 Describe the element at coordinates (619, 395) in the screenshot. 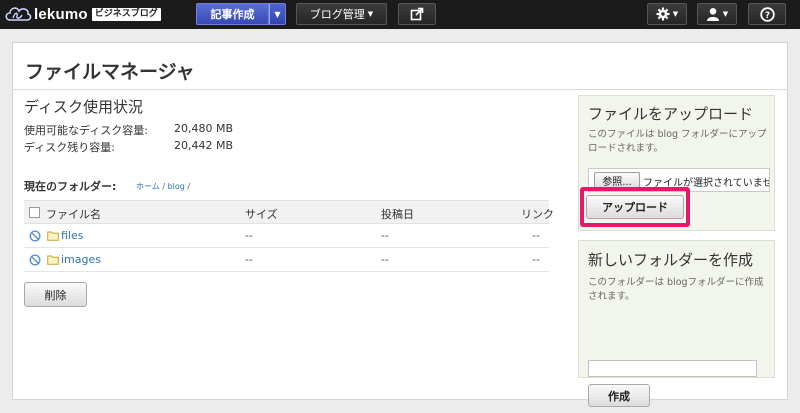

I see `create-folder-button: 作成` at that location.